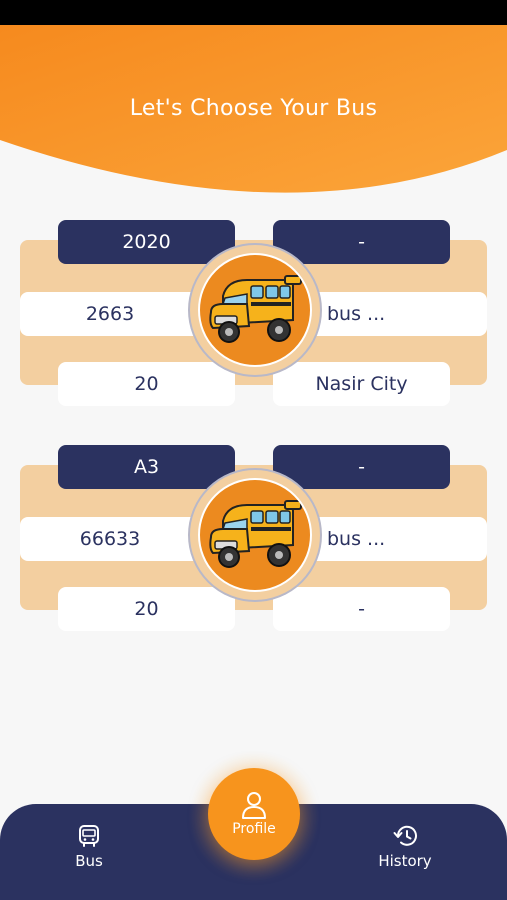 This screenshot has height=900, width=507. I want to click on nav-bus: Bus, so click(89, 847).